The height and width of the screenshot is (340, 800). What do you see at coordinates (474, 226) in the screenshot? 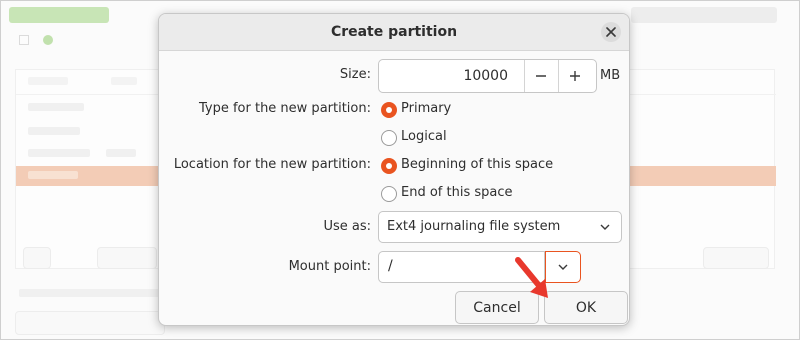
I see `use-as-value: Ext4 journaling file system` at bounding box center [474, 226].